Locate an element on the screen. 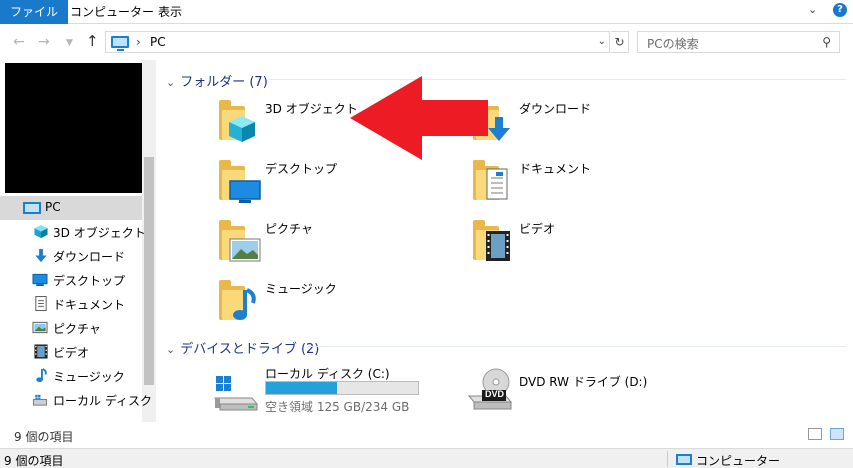 This screenshot has height=468, width=853. nav-item-label: PC is located at coordinates (53, 207).